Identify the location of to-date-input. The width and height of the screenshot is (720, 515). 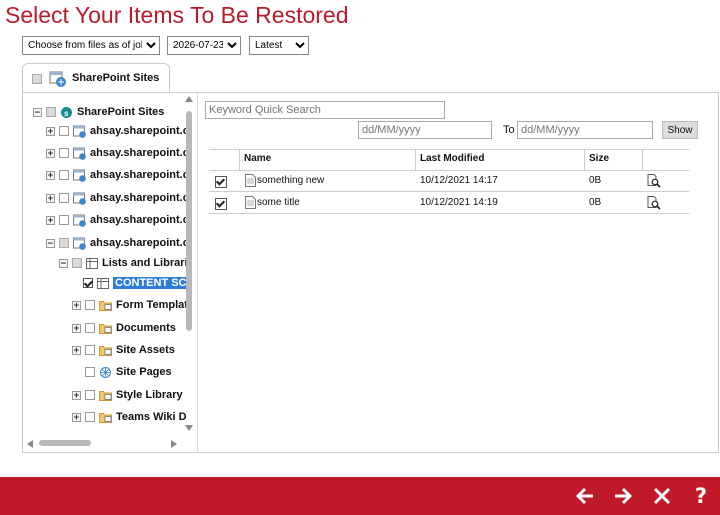
(585, 130).